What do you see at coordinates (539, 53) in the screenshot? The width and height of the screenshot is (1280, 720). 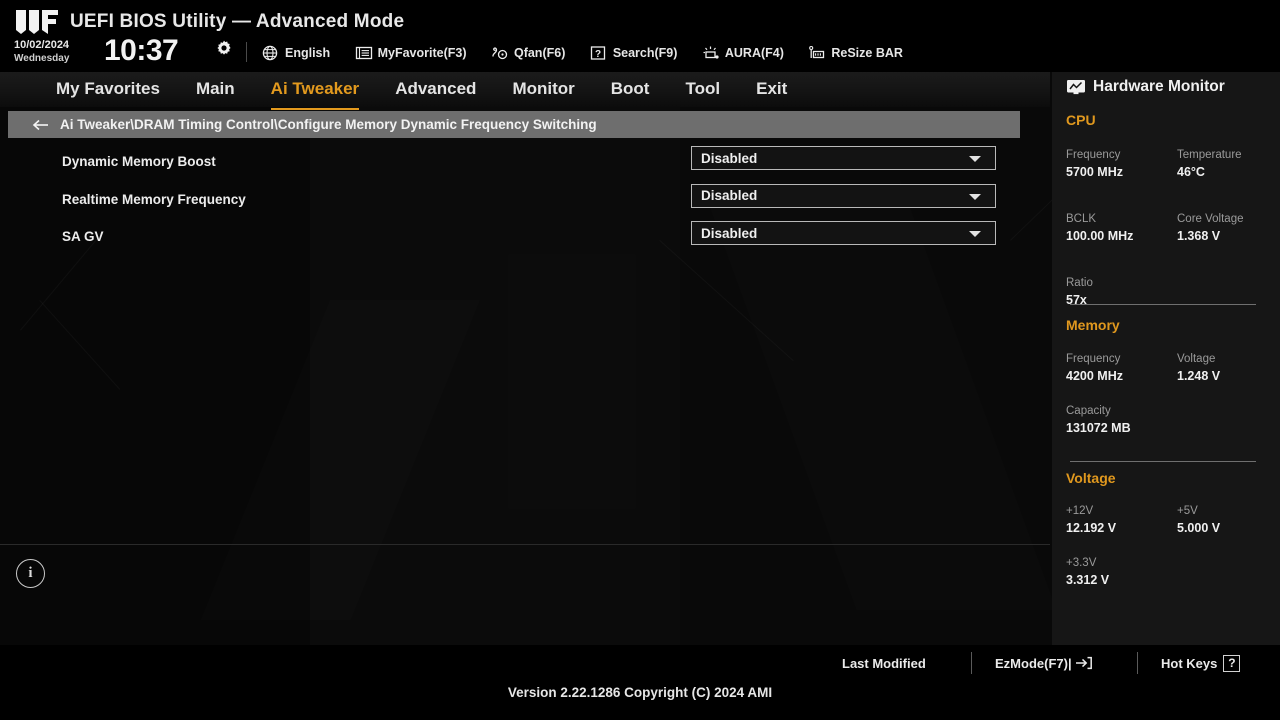 I see `qfan-label: Qfan(F6)` at bounding box center [539, 53].